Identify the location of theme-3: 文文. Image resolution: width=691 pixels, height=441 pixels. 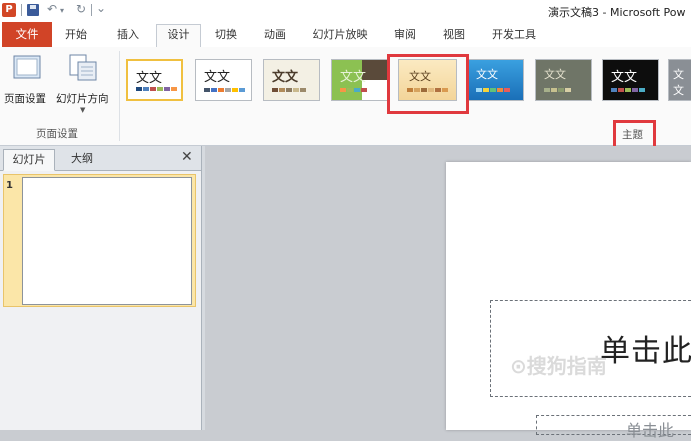
(291, 80).